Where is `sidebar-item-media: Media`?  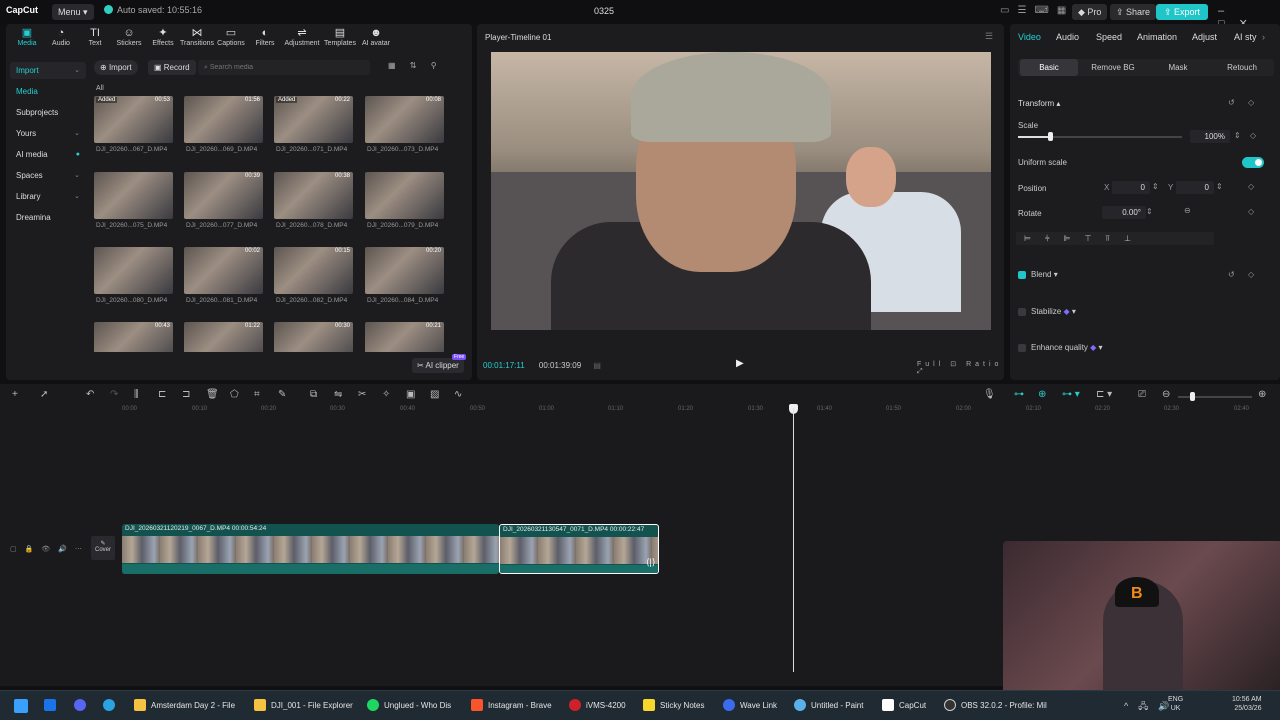 sidebar-item-media: Media is located at coordinates (48, 91).